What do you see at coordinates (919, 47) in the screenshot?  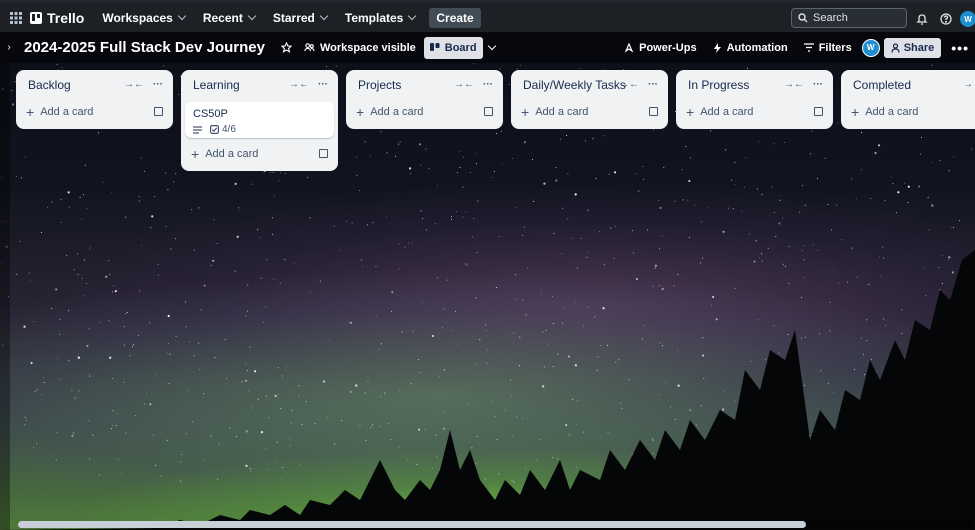 I see `share-label: Share` at bounding box center [919, 47].